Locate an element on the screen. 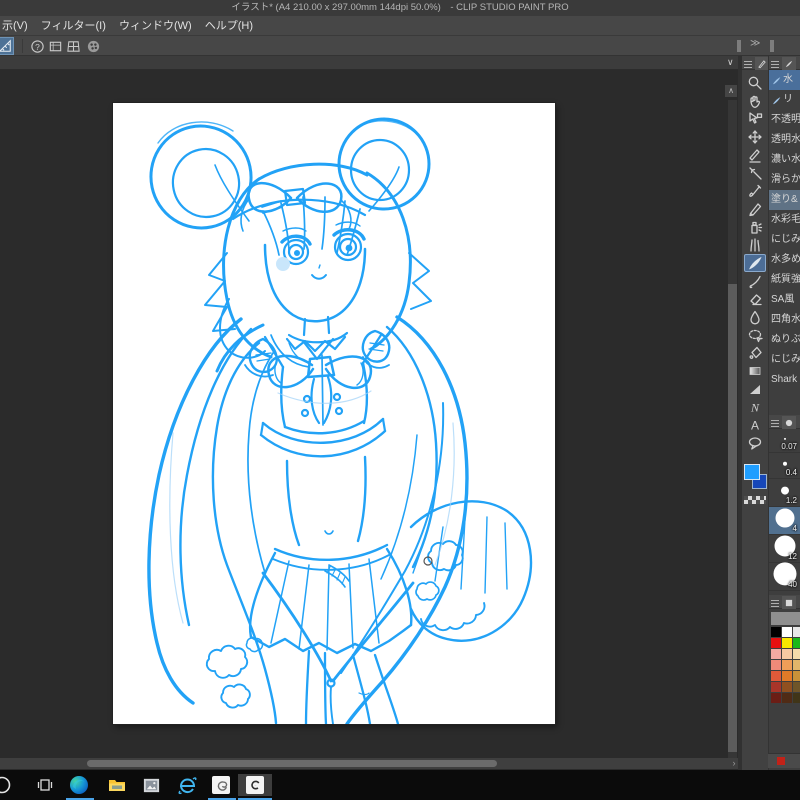 The image size is (800, 800). color-set-panel-tab is located at coordinates (789, 602).